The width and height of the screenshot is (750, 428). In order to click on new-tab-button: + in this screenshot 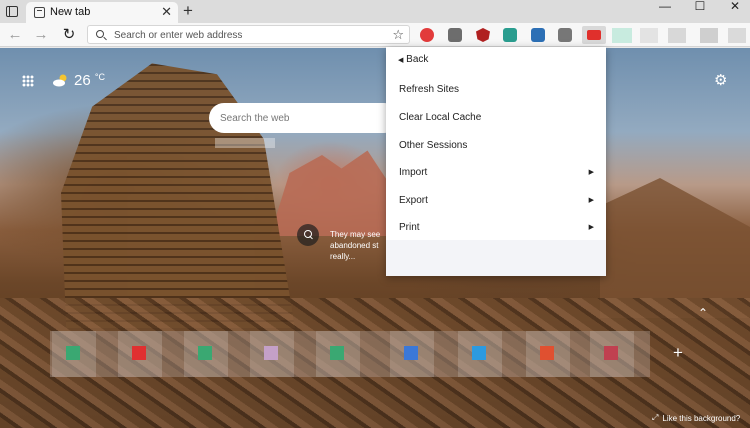, I will do `click(188, 11)`.